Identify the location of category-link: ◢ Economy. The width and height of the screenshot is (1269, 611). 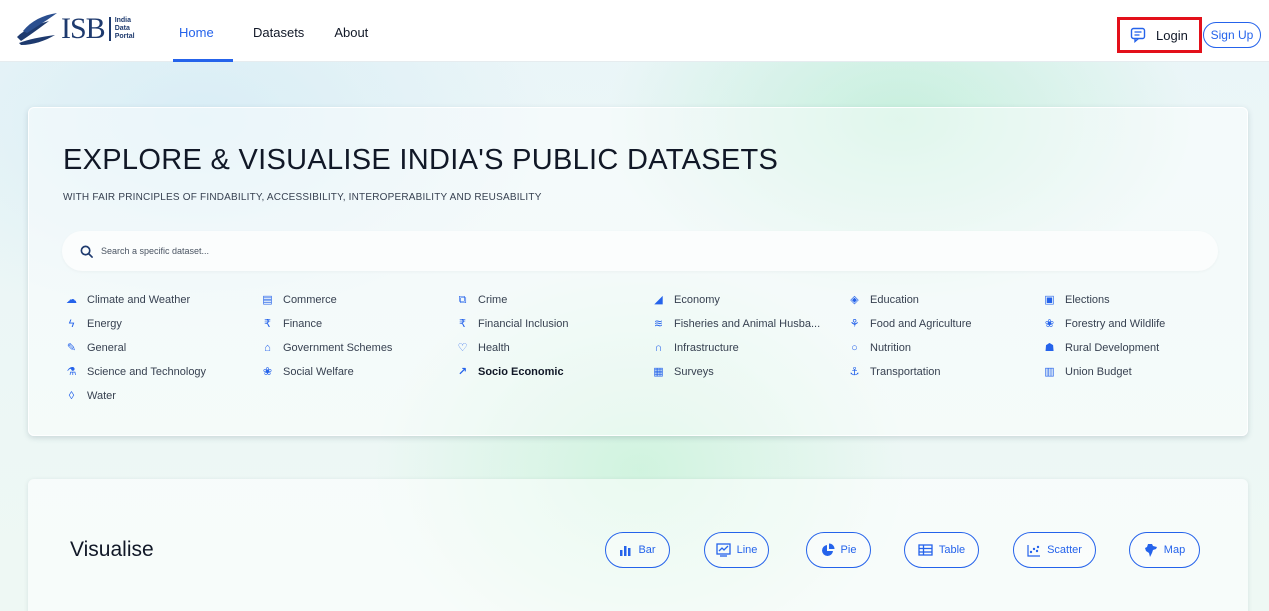
(686, 300).